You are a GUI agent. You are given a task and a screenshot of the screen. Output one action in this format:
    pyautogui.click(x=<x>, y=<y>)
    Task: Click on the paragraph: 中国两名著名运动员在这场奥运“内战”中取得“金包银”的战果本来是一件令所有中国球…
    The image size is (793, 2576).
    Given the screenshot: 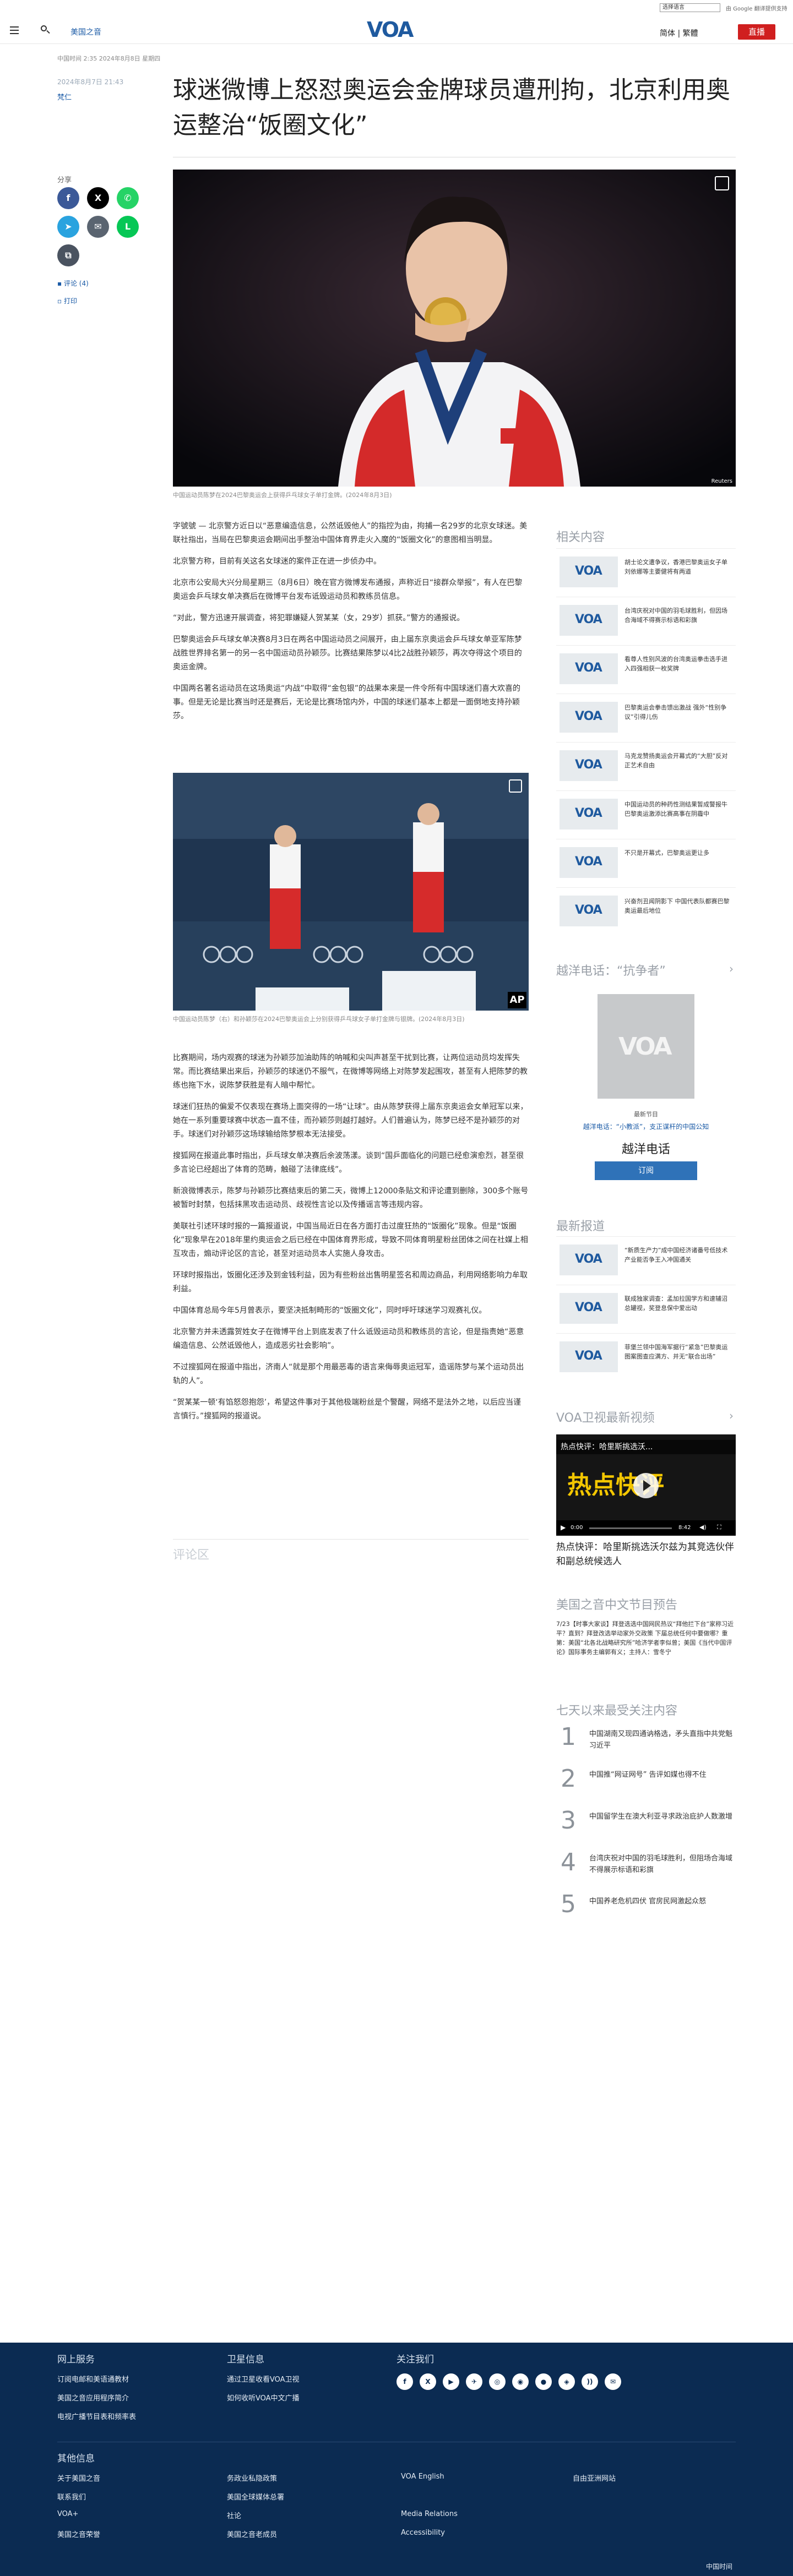 What is the action you would take?
    pyautogui.click(x=347, y=703)
    